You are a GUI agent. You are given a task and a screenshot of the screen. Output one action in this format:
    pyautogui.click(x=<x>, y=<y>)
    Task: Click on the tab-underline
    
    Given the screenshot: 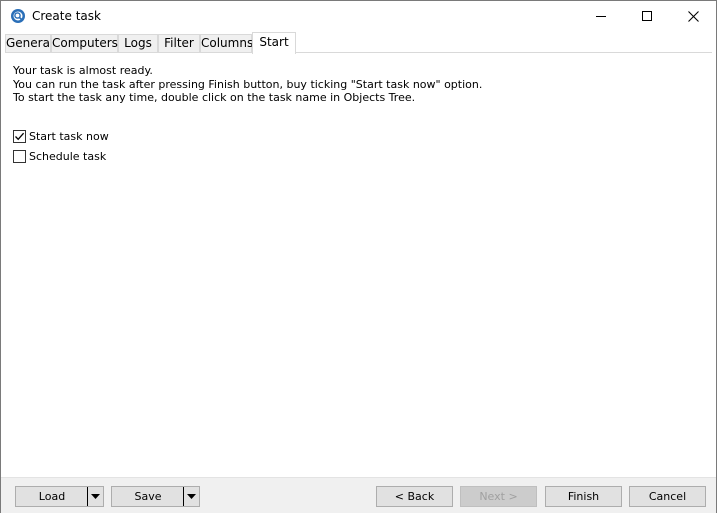 What is the action you would take?
    pyautogui.click(x=358, y=52)
    